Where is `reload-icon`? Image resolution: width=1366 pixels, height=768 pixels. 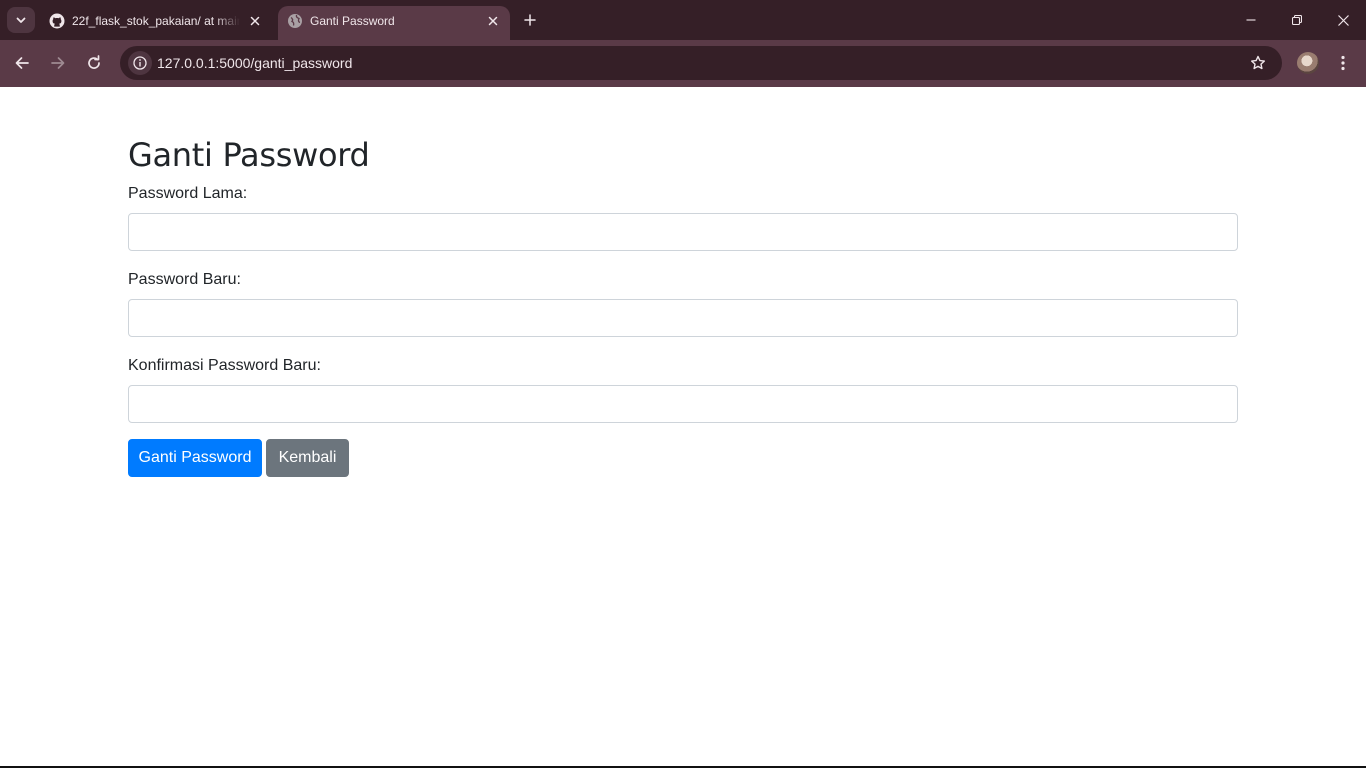
reload-icon is located at coordinates (94, 62).